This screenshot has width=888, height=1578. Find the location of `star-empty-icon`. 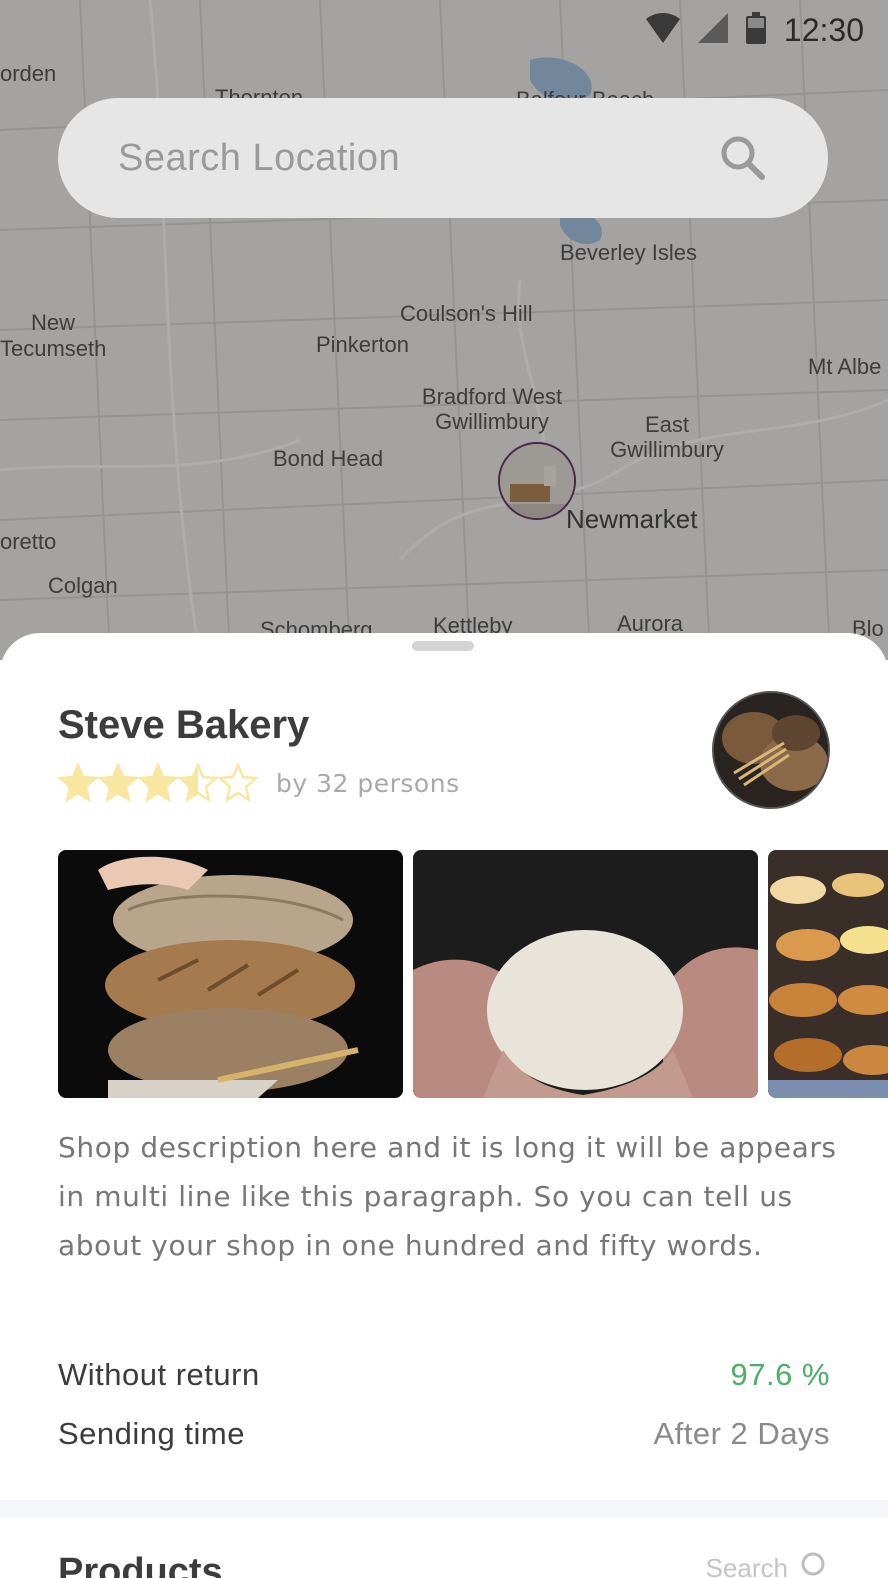

star-empty-icon is located at coordinates (238, 783).